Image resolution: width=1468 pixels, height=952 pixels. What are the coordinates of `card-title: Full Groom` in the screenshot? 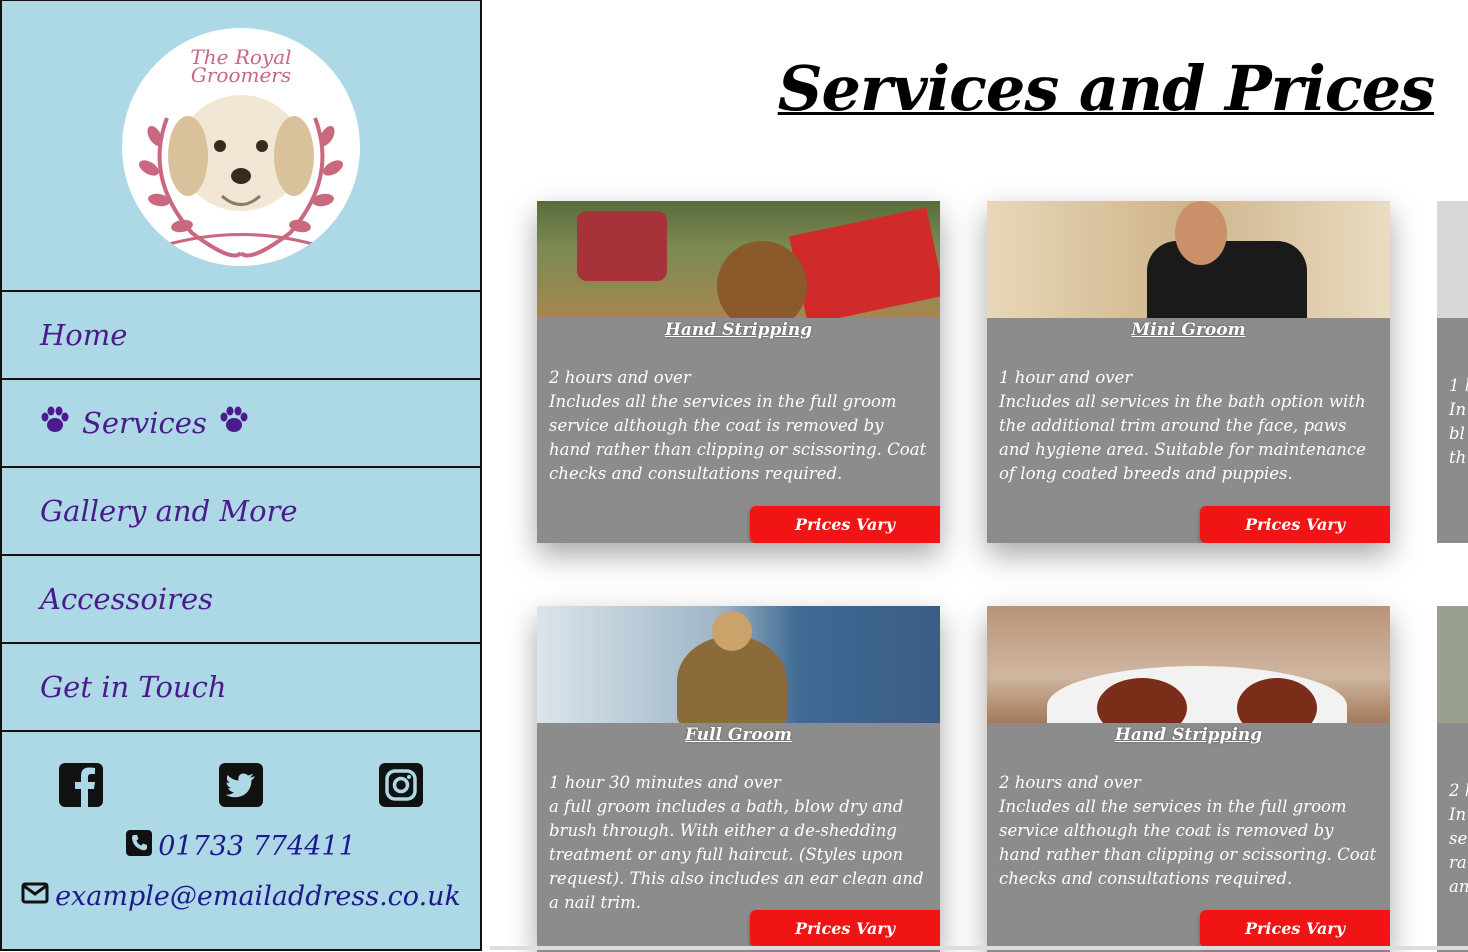 It's located at (738, 735).